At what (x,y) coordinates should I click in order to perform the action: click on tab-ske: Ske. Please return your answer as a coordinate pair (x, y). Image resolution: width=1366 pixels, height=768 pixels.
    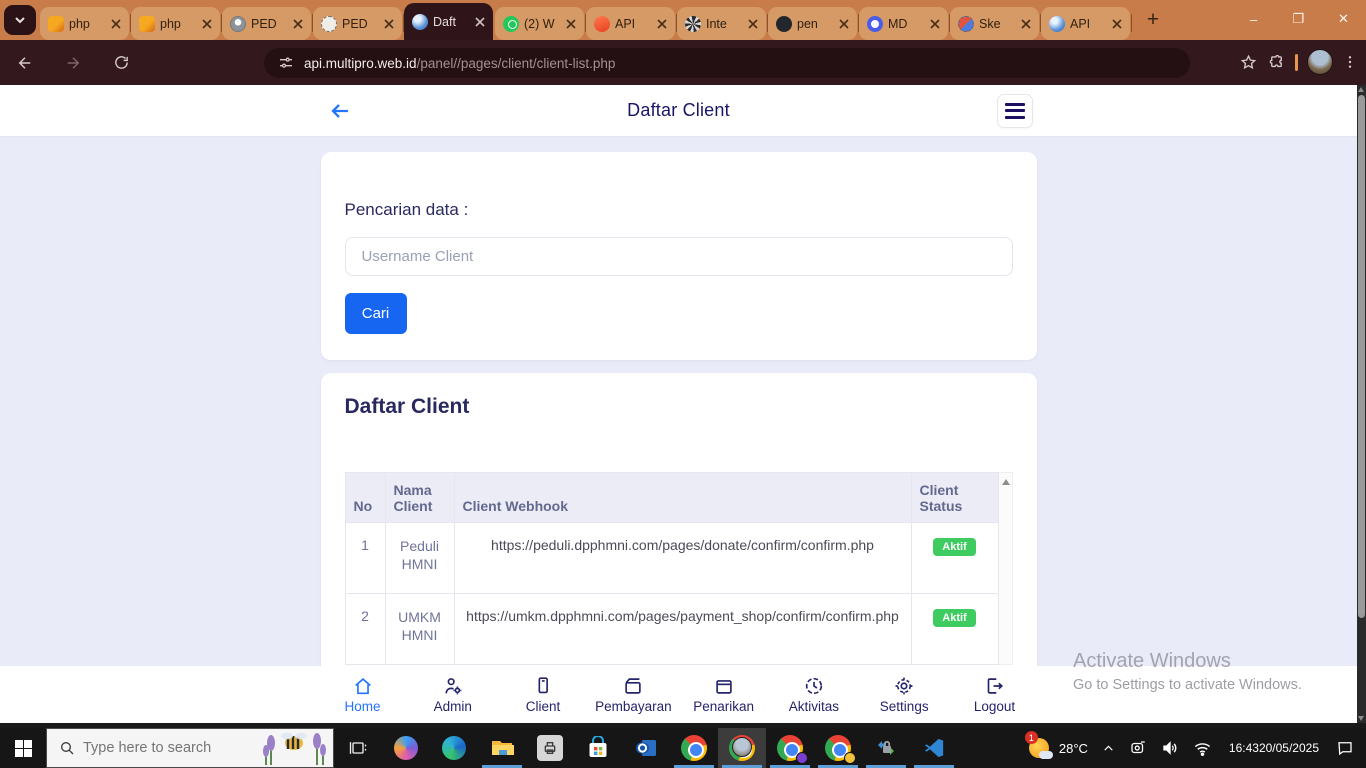
    Looking at the image, I should click on (995, 23).